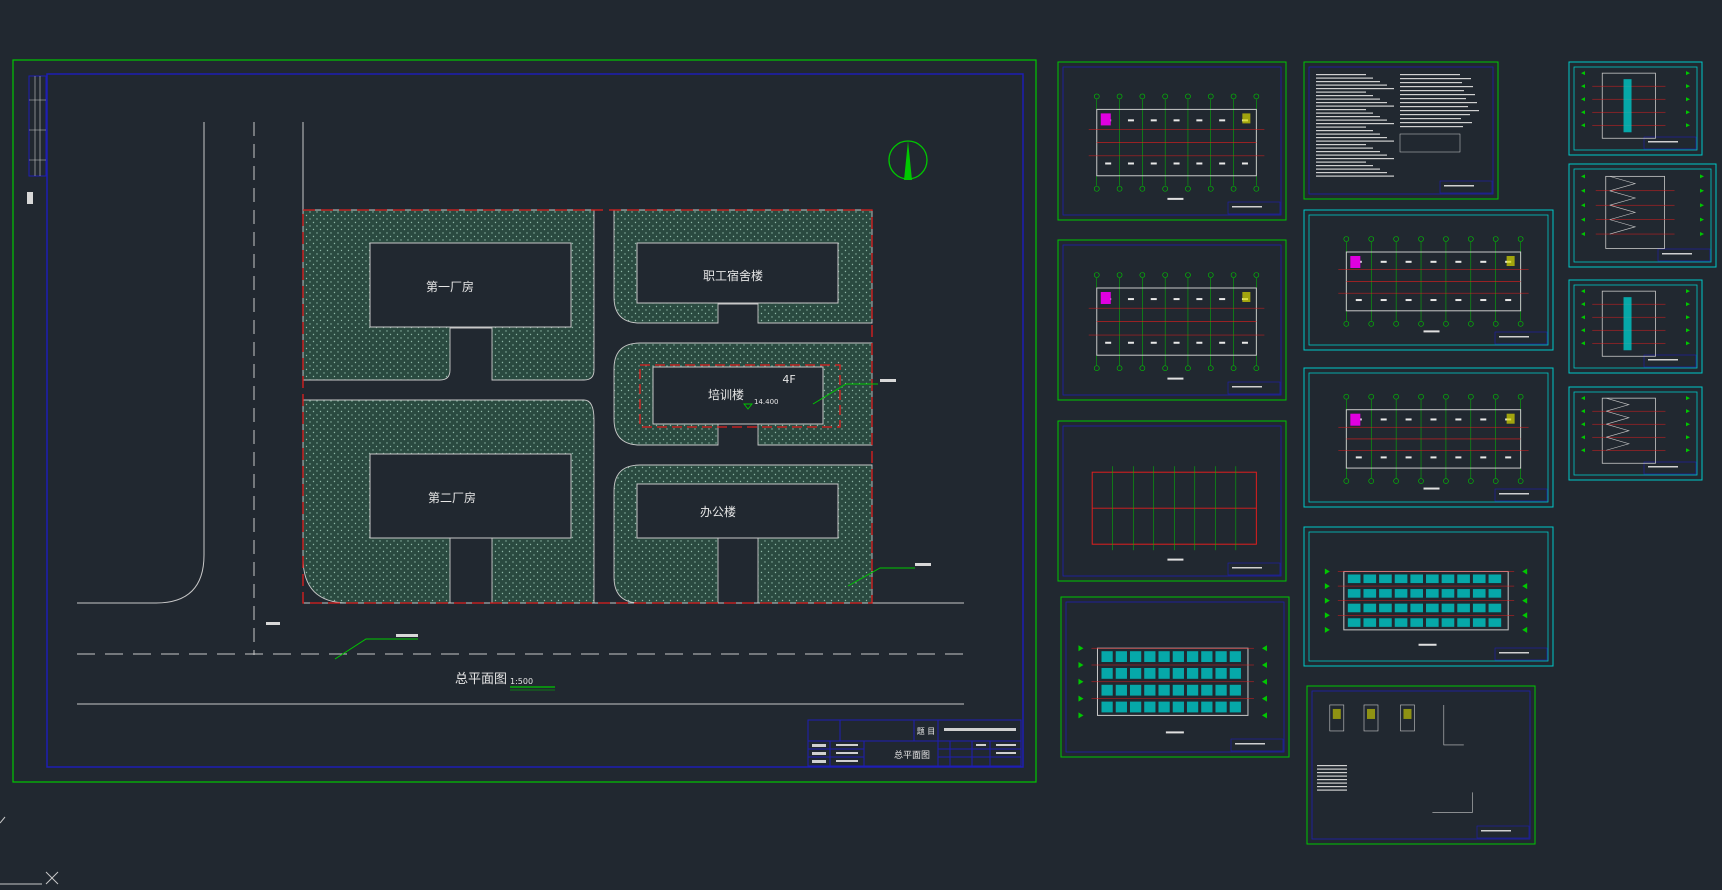 The image size is (1722, 890). Describe the element at coordinates (37, 139) in the screenshot. I see `binding-strip` at that location.